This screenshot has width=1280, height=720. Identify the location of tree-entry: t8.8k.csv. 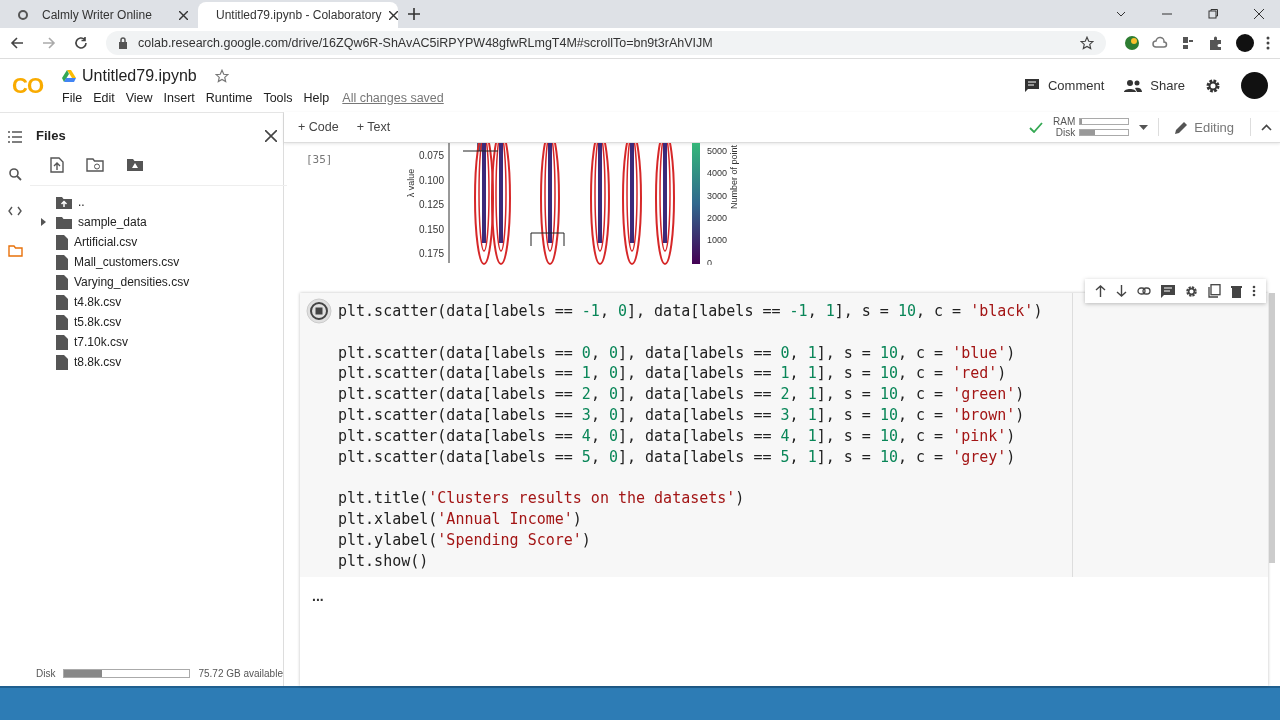
(160, 362).